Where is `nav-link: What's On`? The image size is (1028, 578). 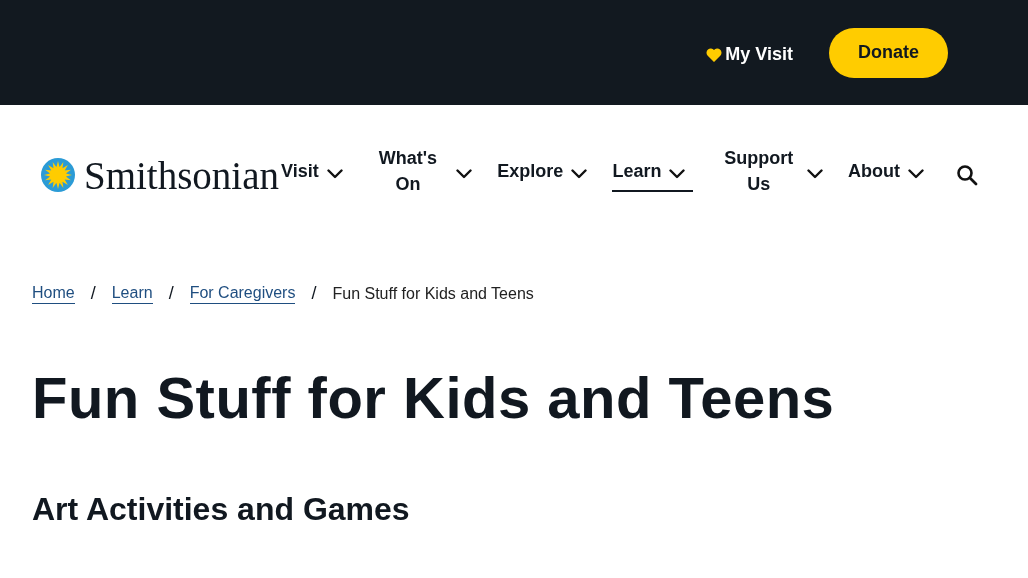
nav-link: What's On is located at coordinates (419, 175).